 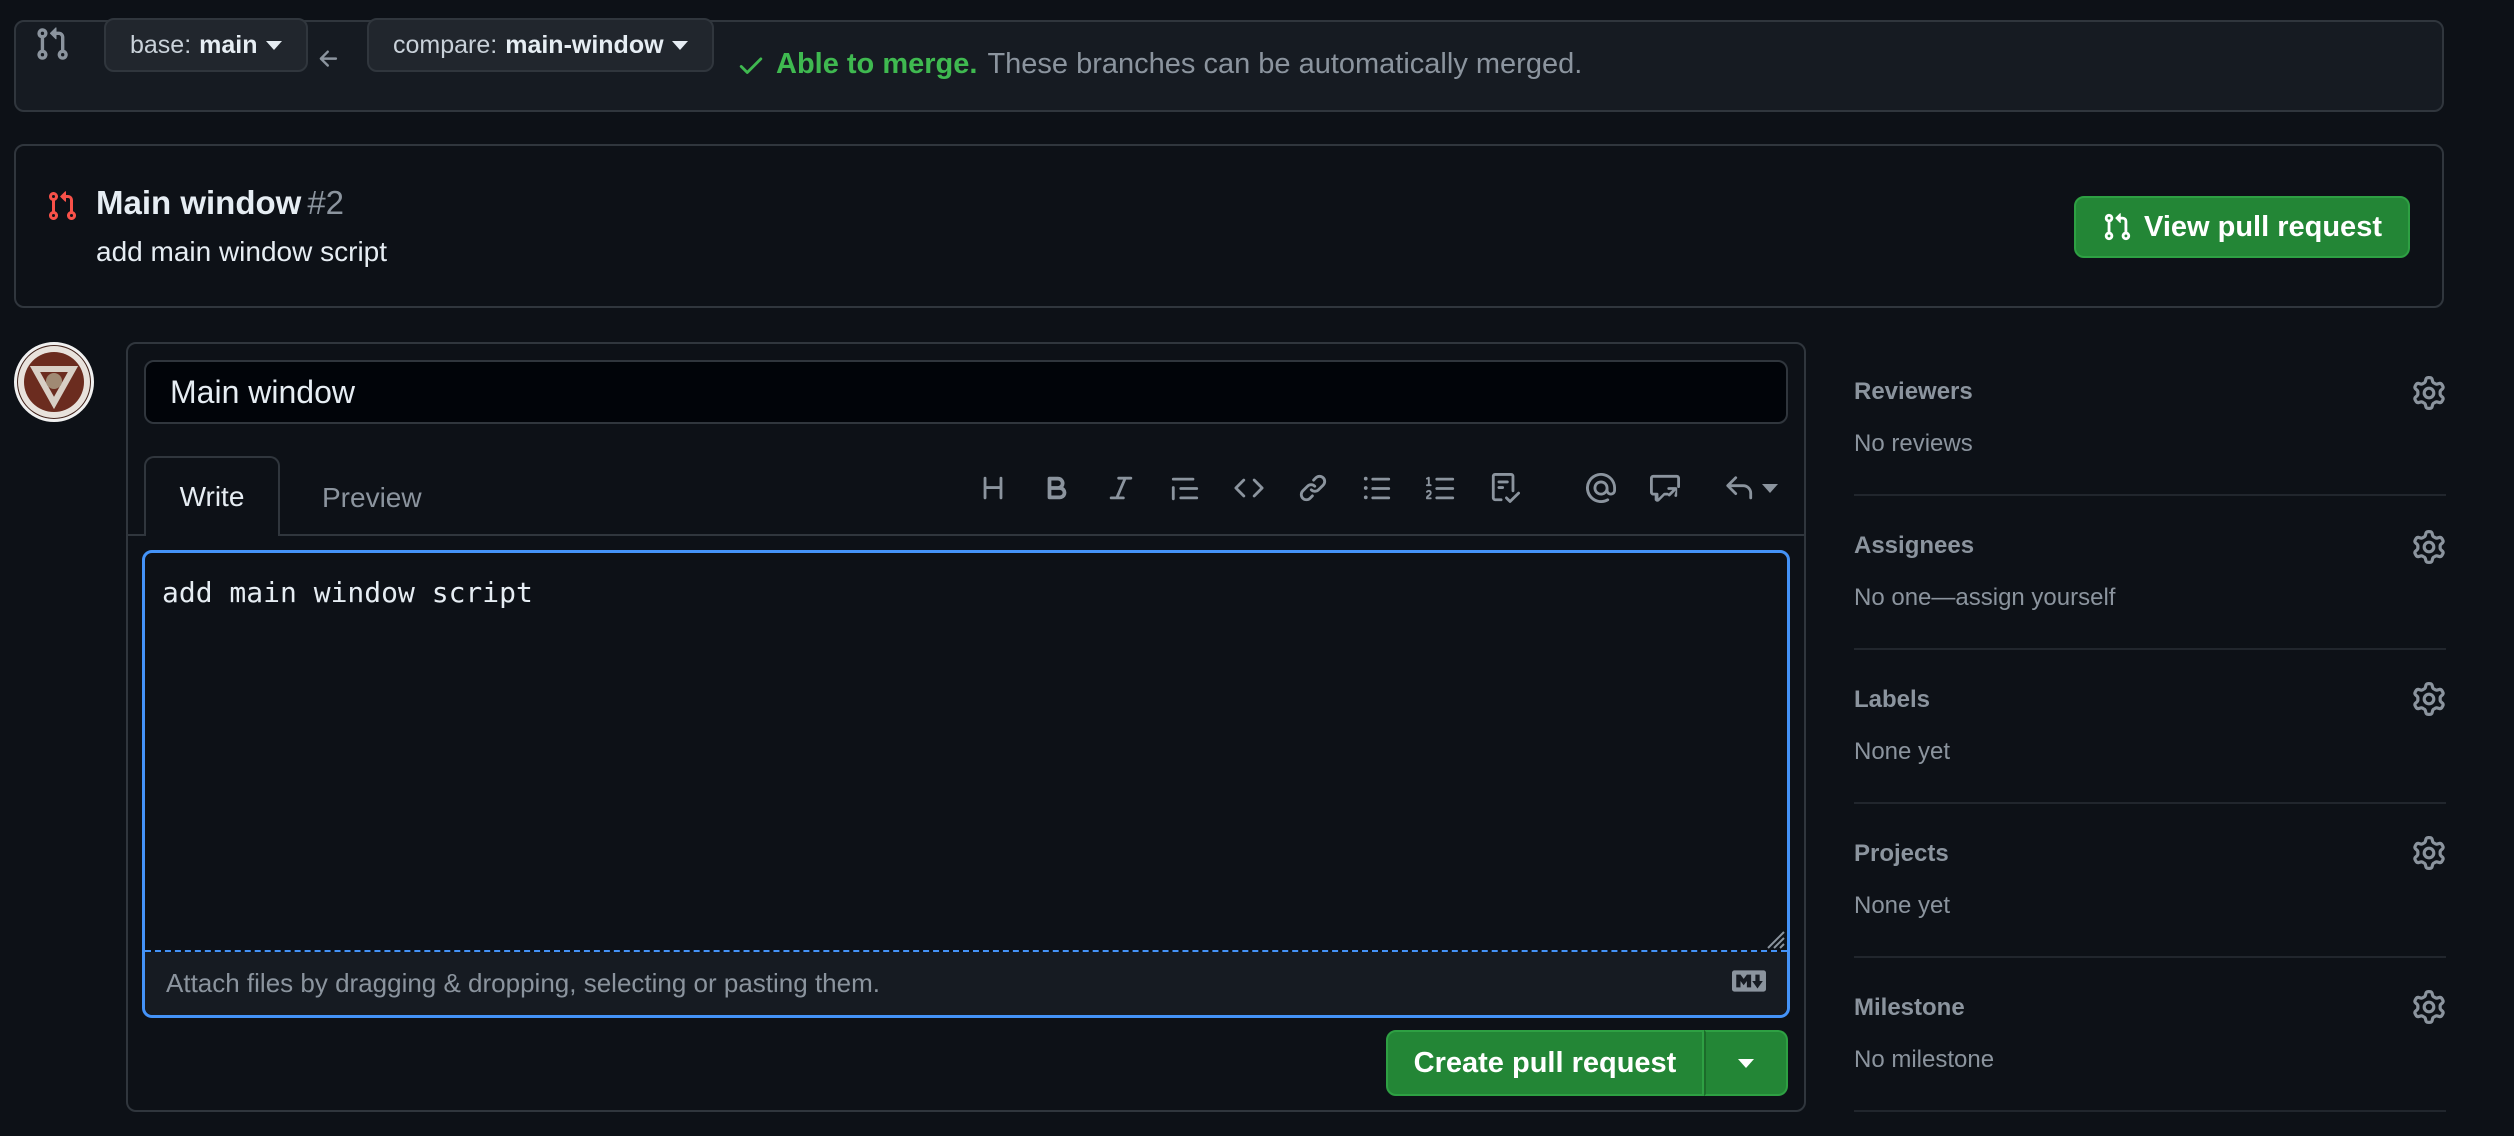 What do you see at coordinates (1924, 1059) in the screenshot?
I see `sidebar-milestone-value: No milestone` at bounding box center [1924, 1059].